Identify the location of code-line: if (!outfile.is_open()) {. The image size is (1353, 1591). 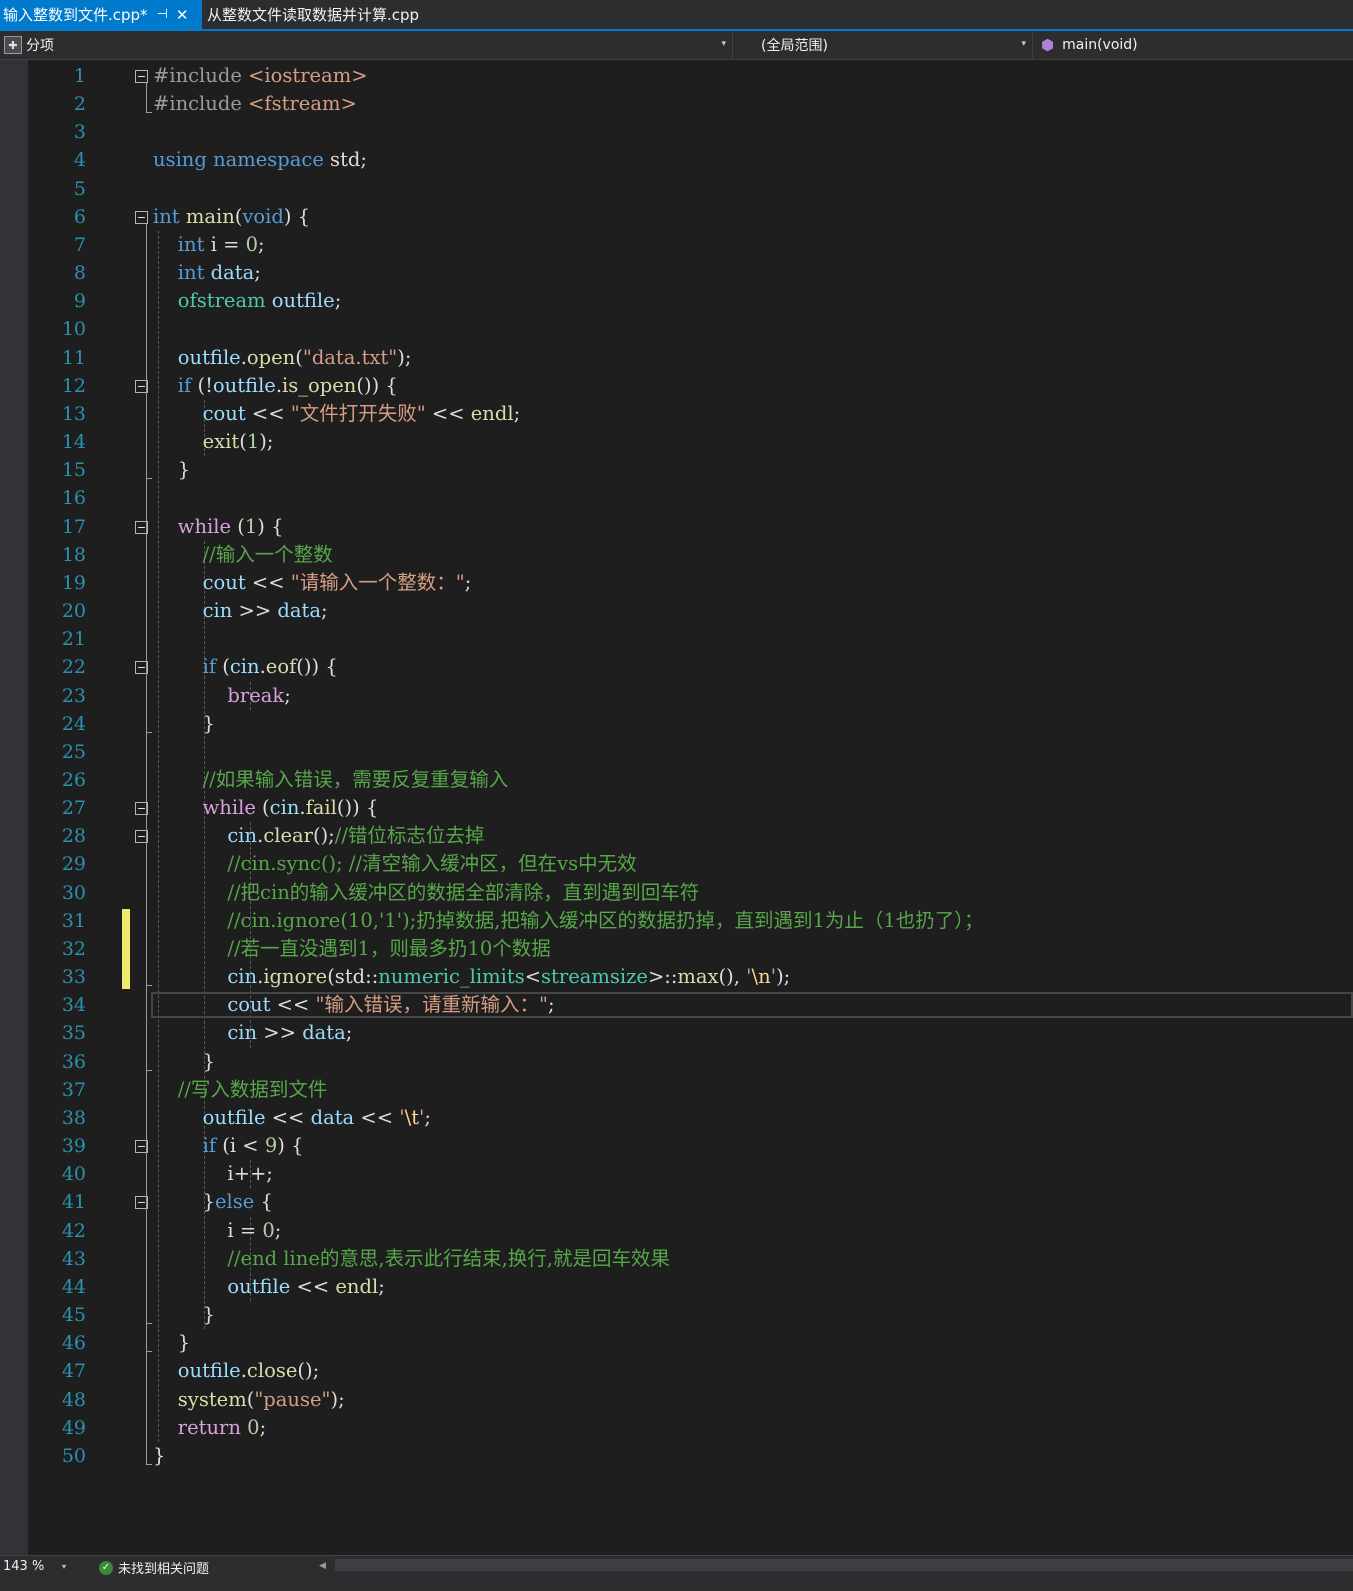
(275, 386).